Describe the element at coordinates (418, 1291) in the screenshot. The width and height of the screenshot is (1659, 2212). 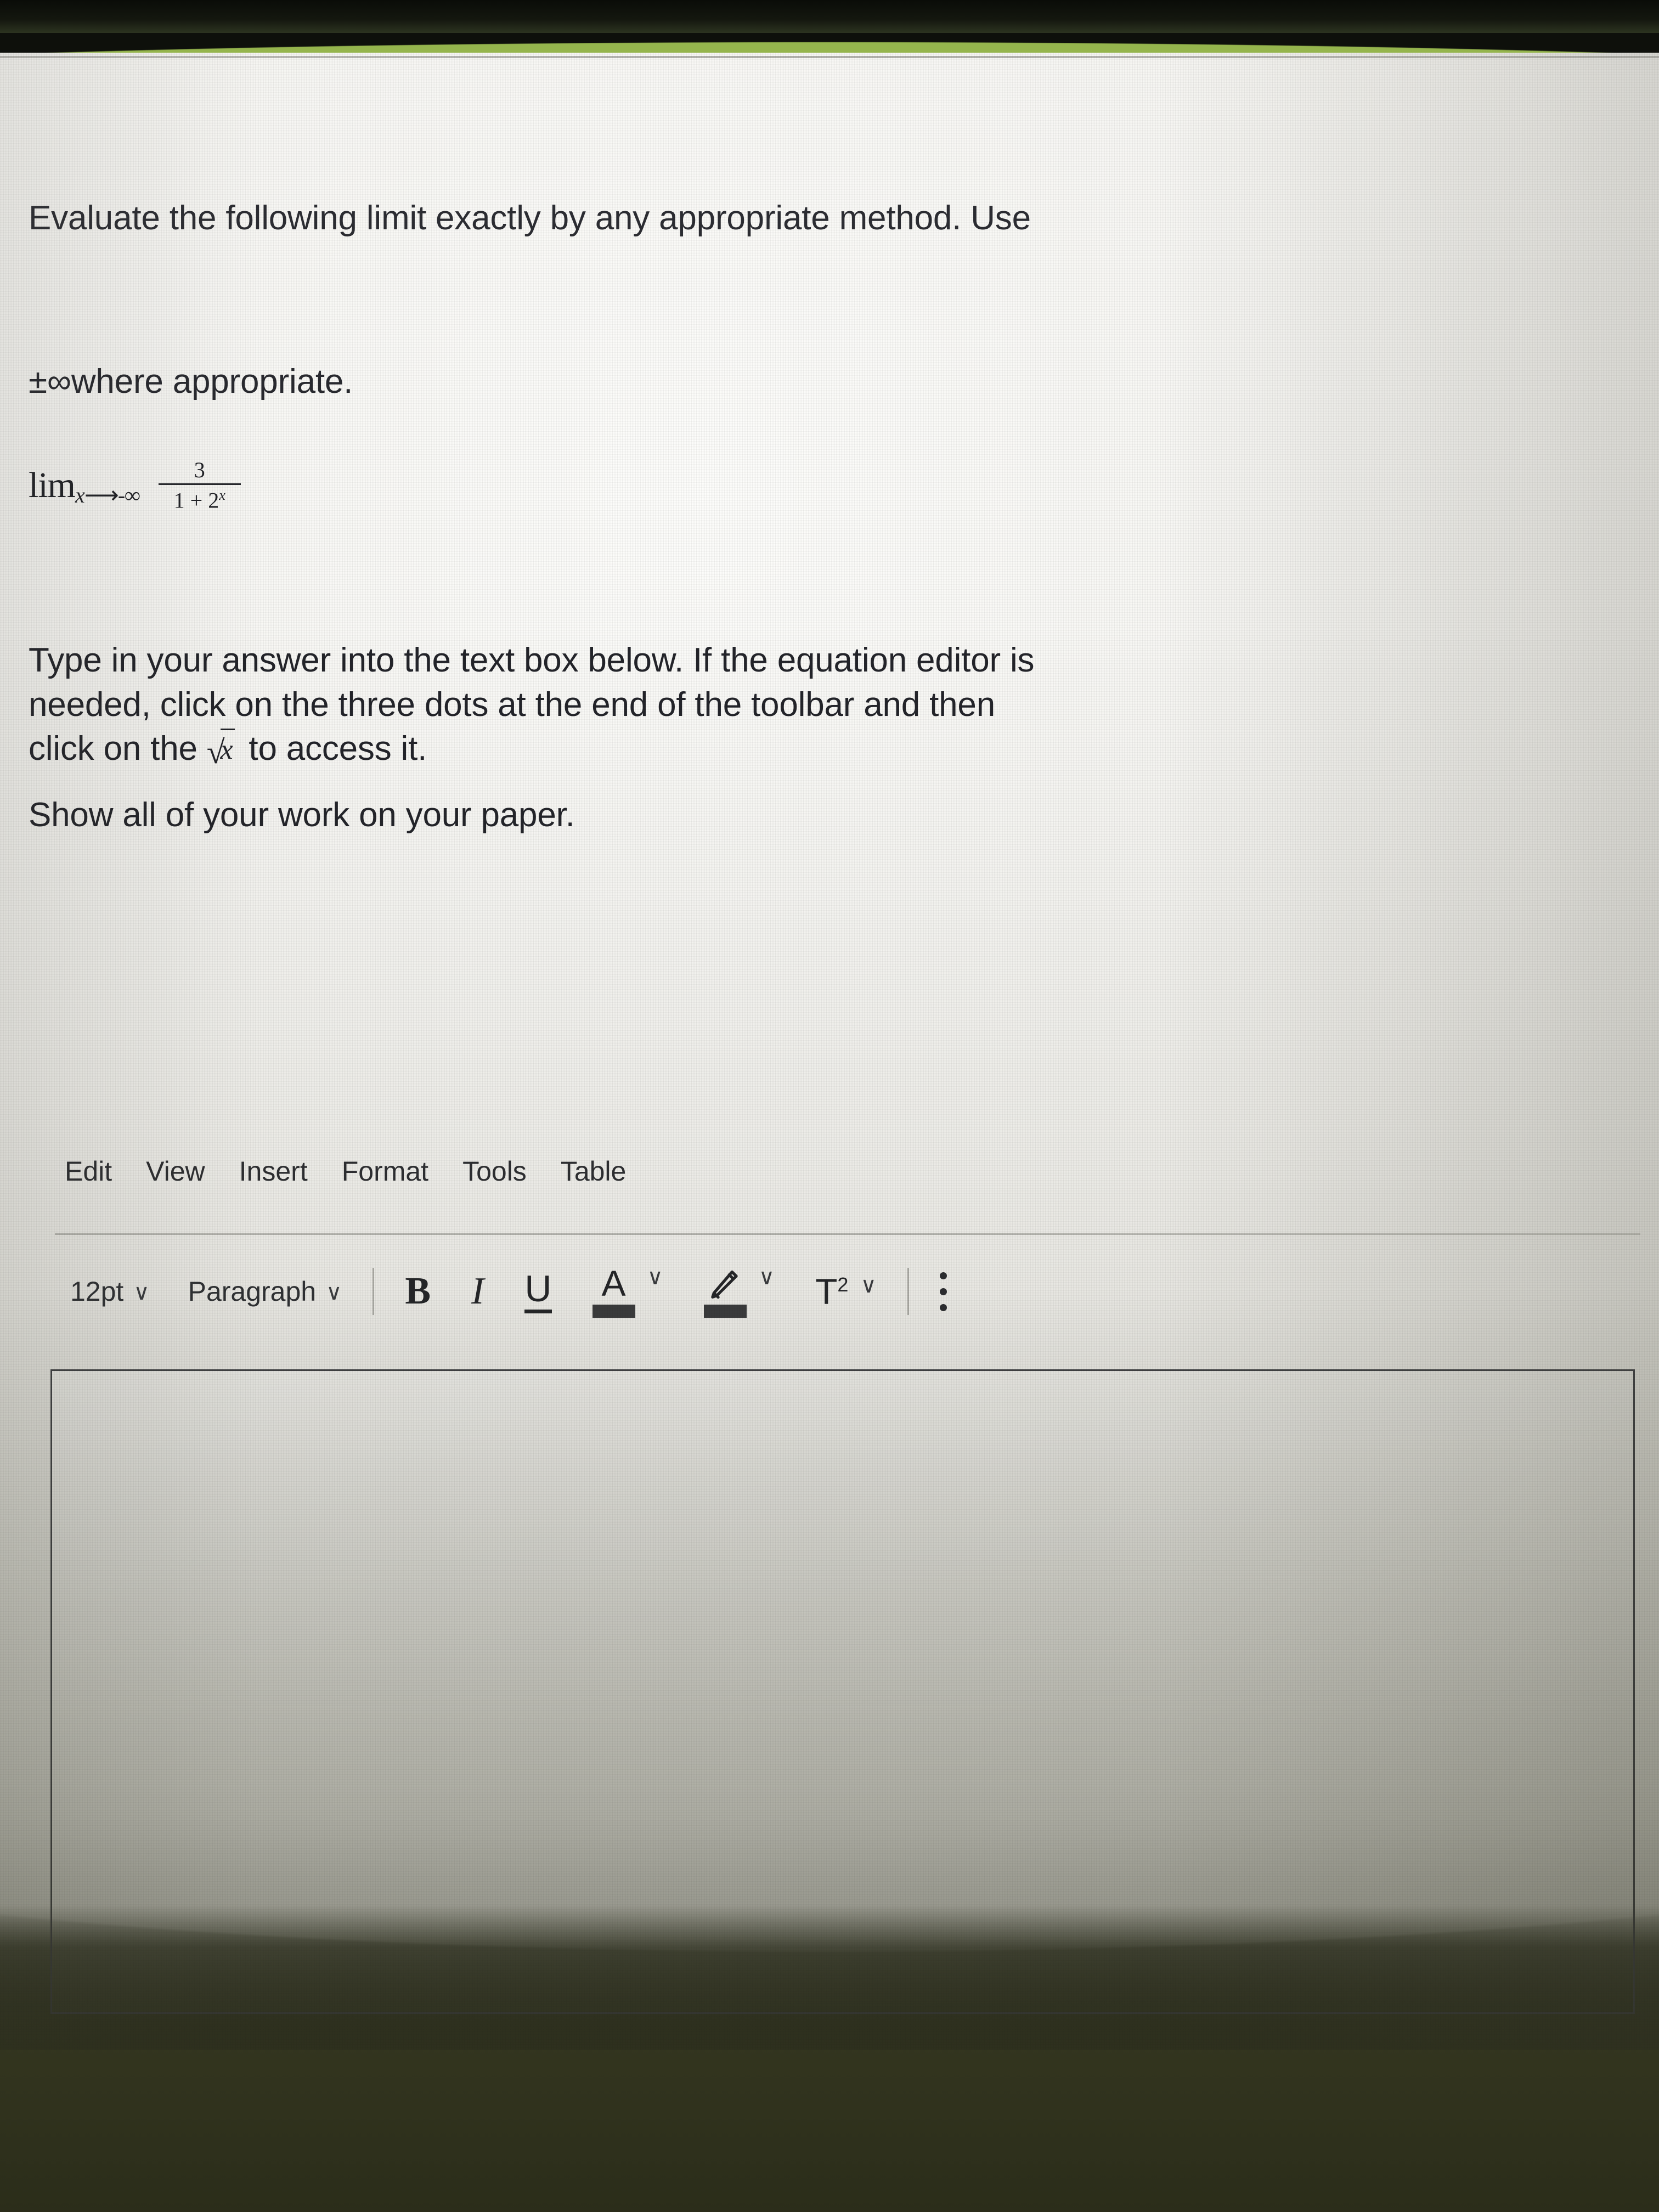
I see `bold-button: B` at that location.